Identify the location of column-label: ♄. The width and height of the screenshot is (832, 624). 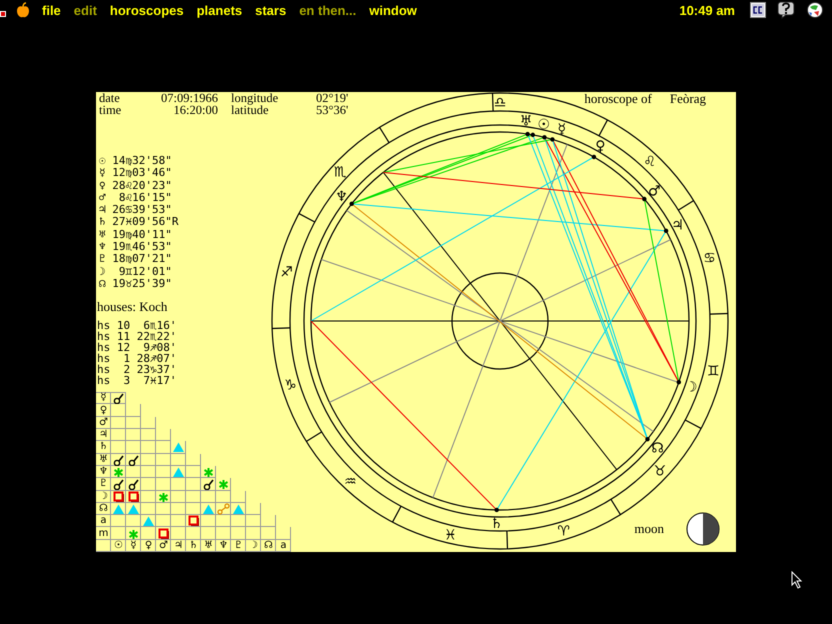
(193, 546).